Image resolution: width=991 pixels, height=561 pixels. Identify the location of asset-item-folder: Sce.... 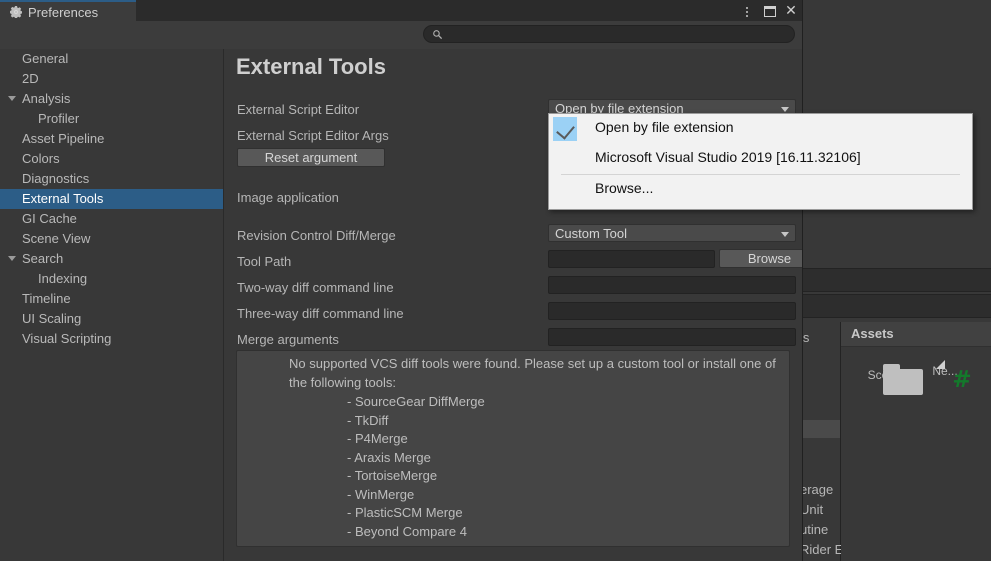
(889, 379).